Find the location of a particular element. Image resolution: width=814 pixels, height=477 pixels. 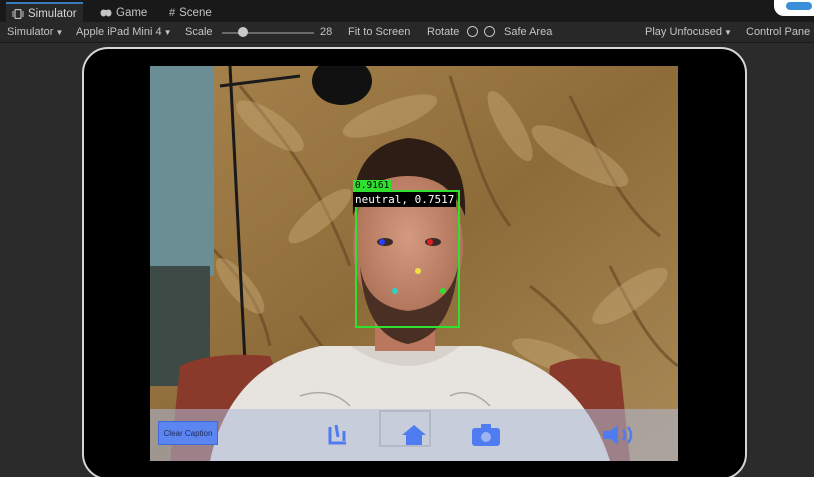

scale-slider-handle is located at coordinates (243, 32).